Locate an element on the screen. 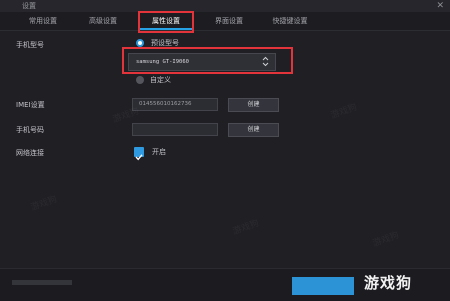 This screenshot has width=450, height=301. settings-tabs: 常用设置 高级设置 属性设置 界面设置 快捷键设置 is located at coordinates (225, 21).